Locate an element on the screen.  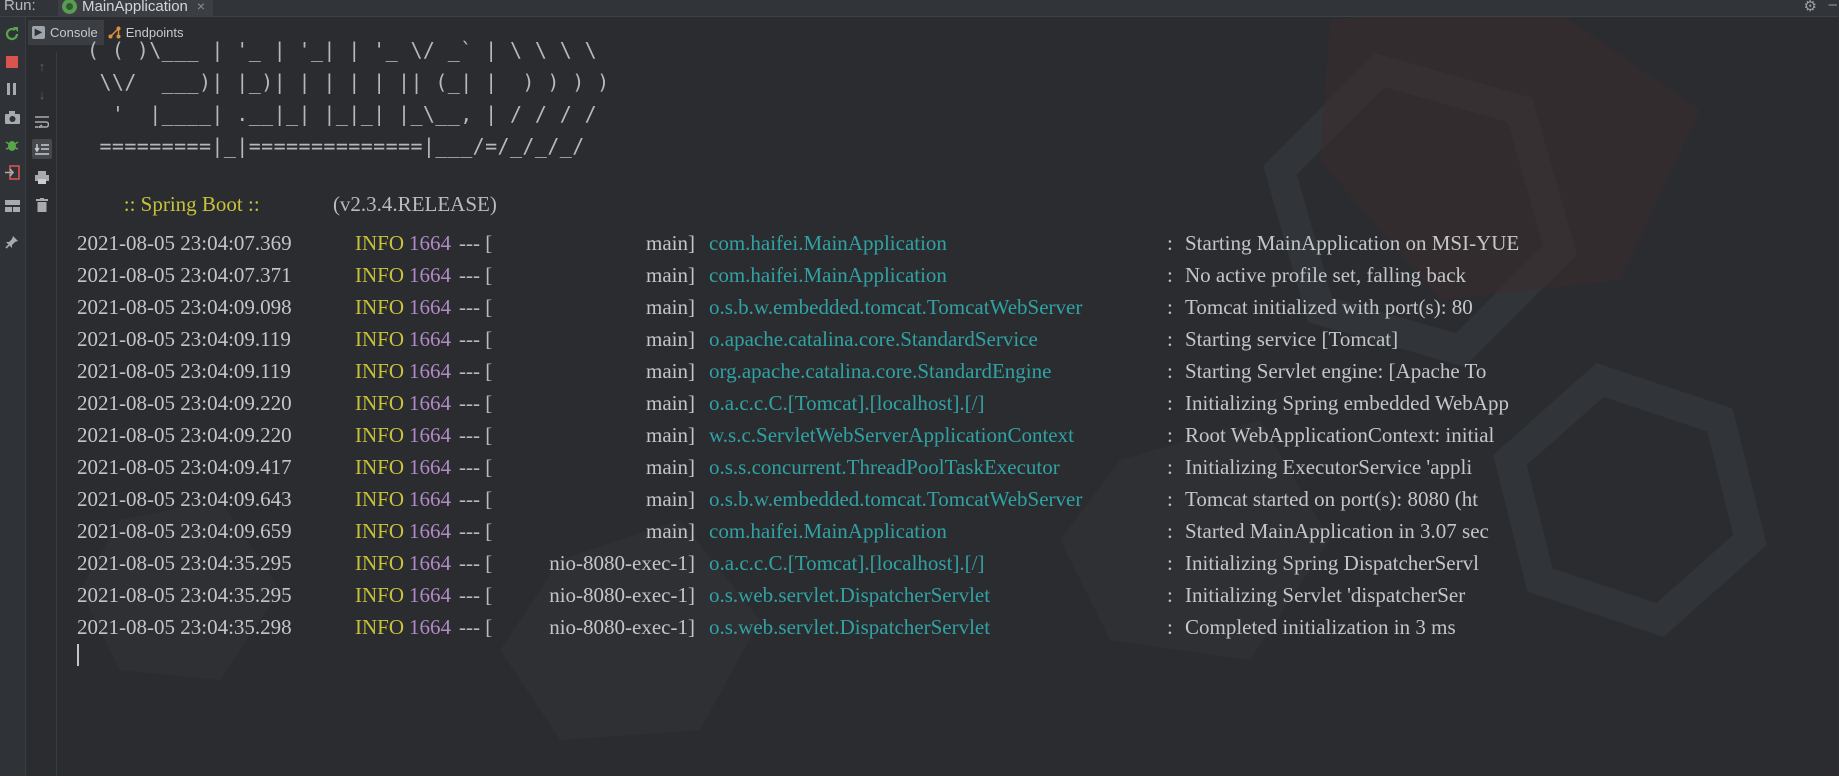
console-icon: ▶ is located at coordinates (38, 32).